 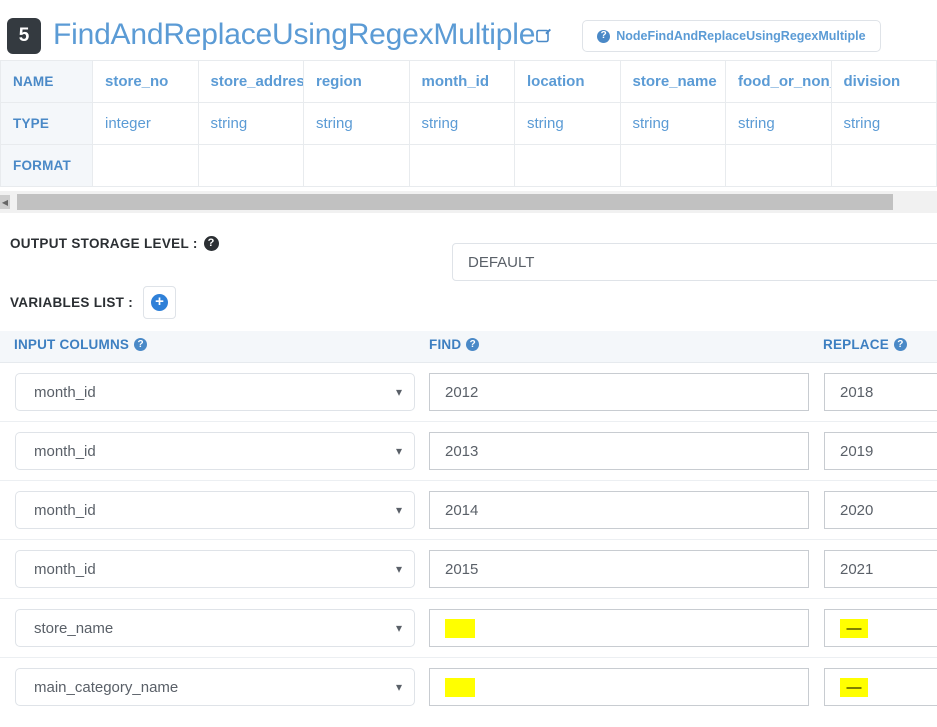 I want to click on replace-value: 2018, so click(x=857, y=392).